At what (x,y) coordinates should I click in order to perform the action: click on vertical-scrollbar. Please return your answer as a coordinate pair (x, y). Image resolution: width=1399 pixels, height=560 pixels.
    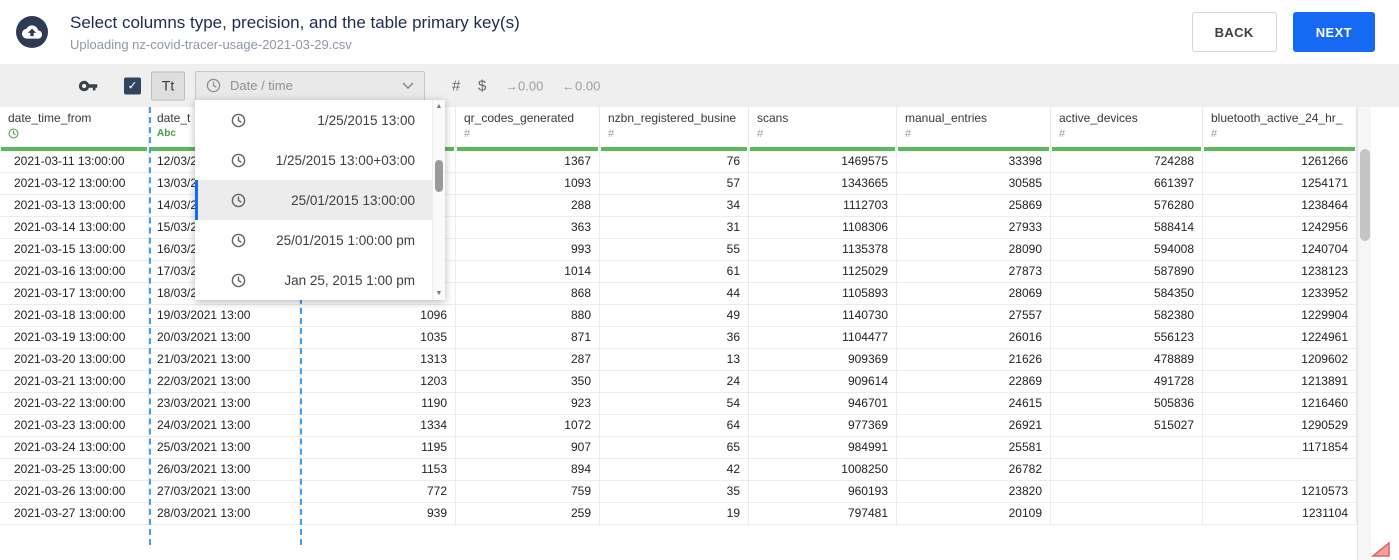
    Looking at the image, I should click on (1364, 333).